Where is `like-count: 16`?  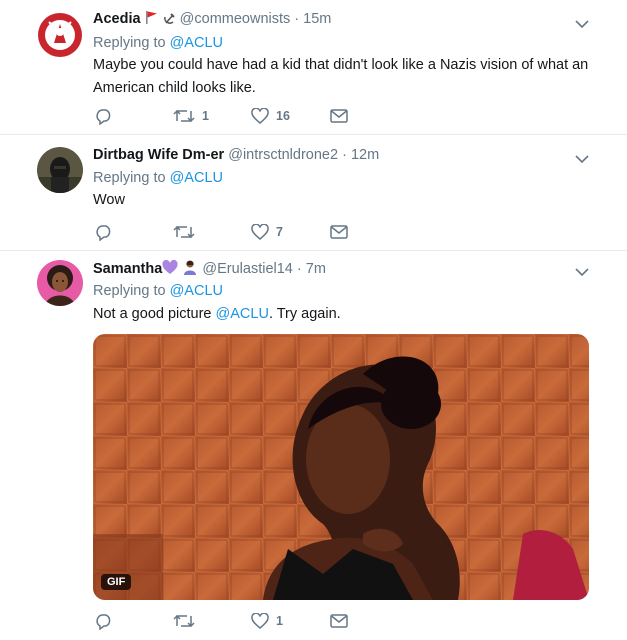
like-count: 16 is located at coordinates (283, 116).